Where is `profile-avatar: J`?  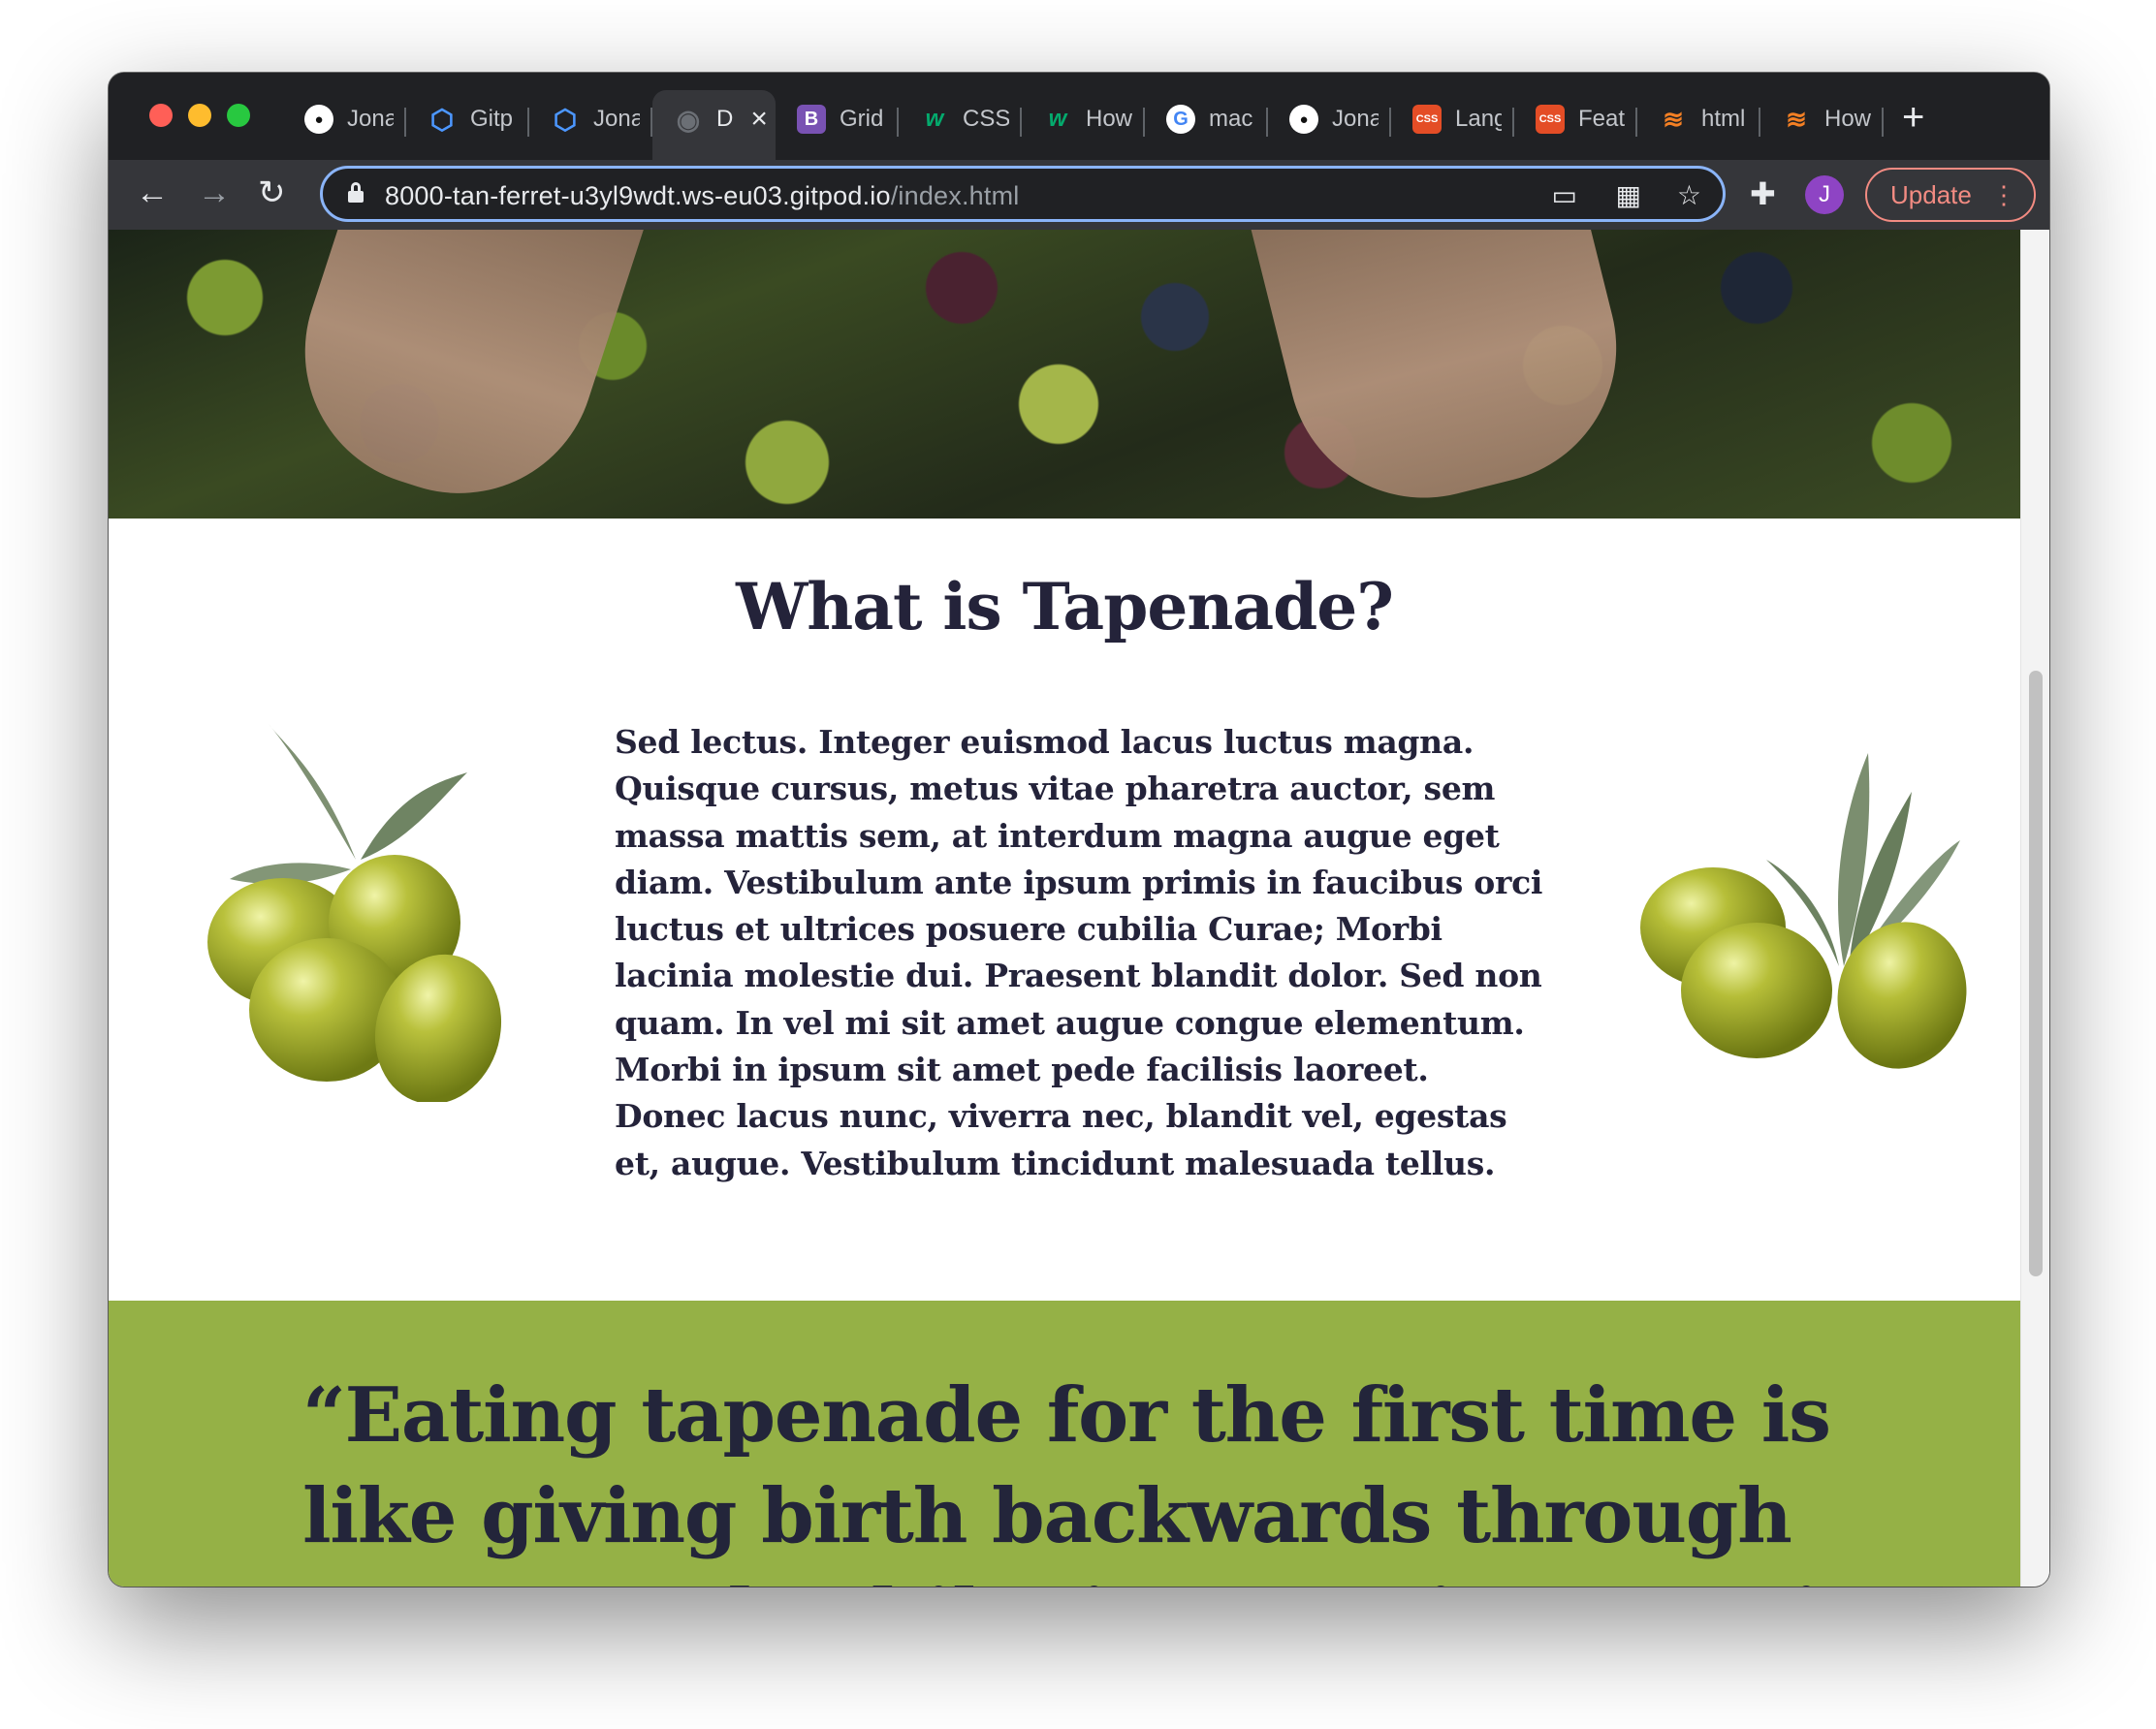
profile-avatar: J is located at coordinates (1824, 195).